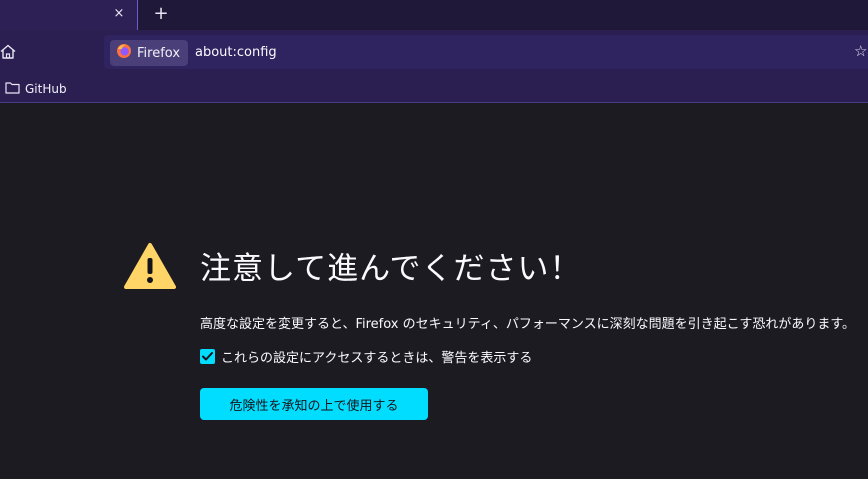  Describe the element at coordinates (159, 53) in the screenshot. I see `identity-label: Firefox` at that location.